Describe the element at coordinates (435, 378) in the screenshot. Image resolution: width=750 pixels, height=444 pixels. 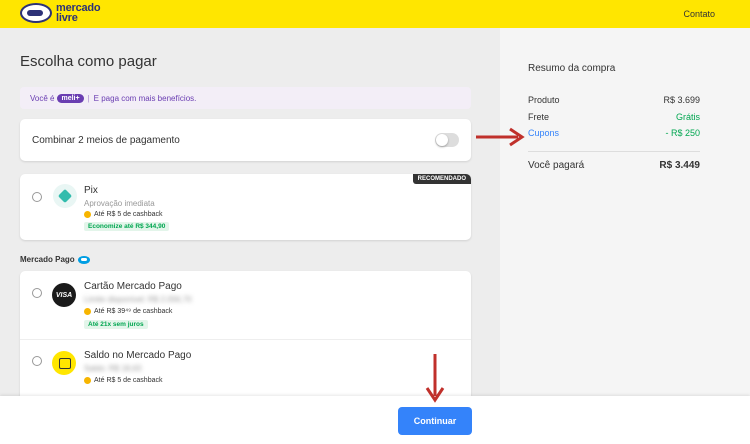
I see `annotation-arrow-down-icon` at that location.